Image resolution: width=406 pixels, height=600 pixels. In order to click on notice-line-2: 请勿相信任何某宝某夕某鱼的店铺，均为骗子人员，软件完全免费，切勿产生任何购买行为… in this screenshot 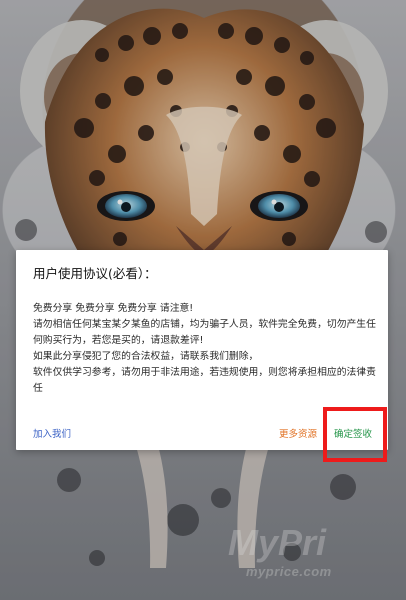, I will do `click(204, 332)`.